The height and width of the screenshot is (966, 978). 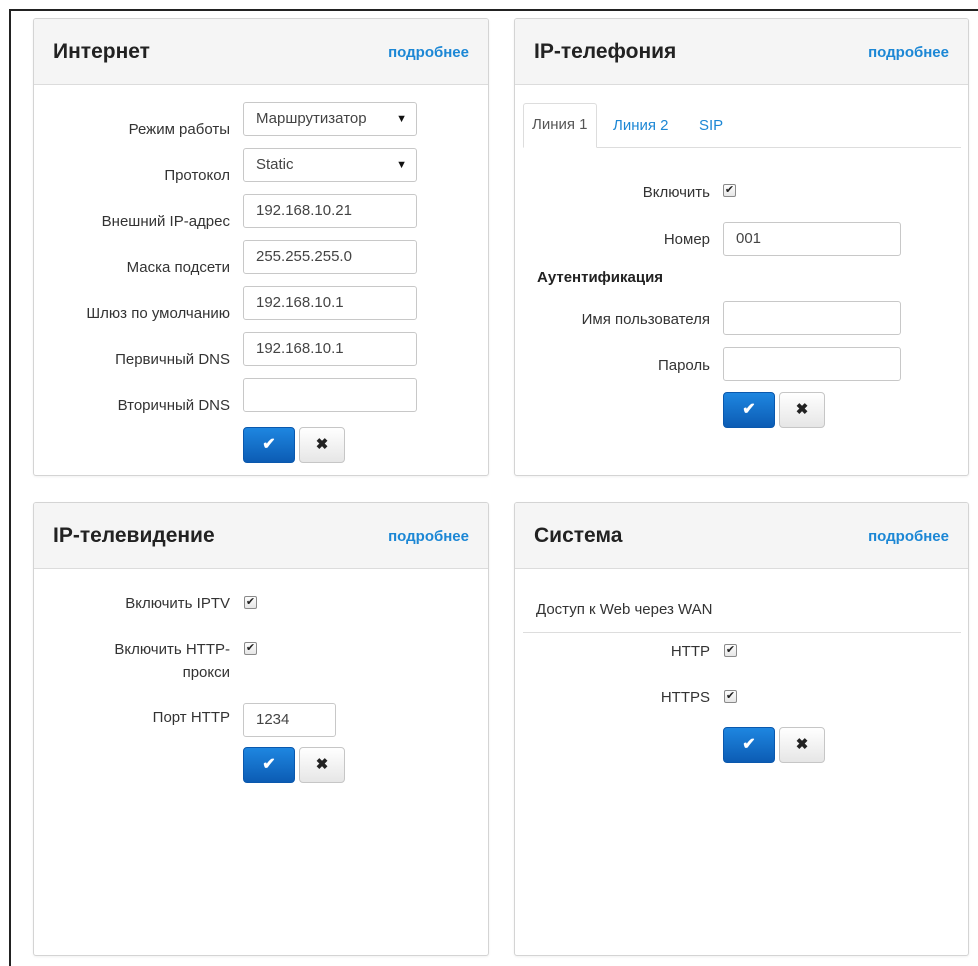 I want to click on dns2-label: Вторичный DNS, so click(x=173, y=405).